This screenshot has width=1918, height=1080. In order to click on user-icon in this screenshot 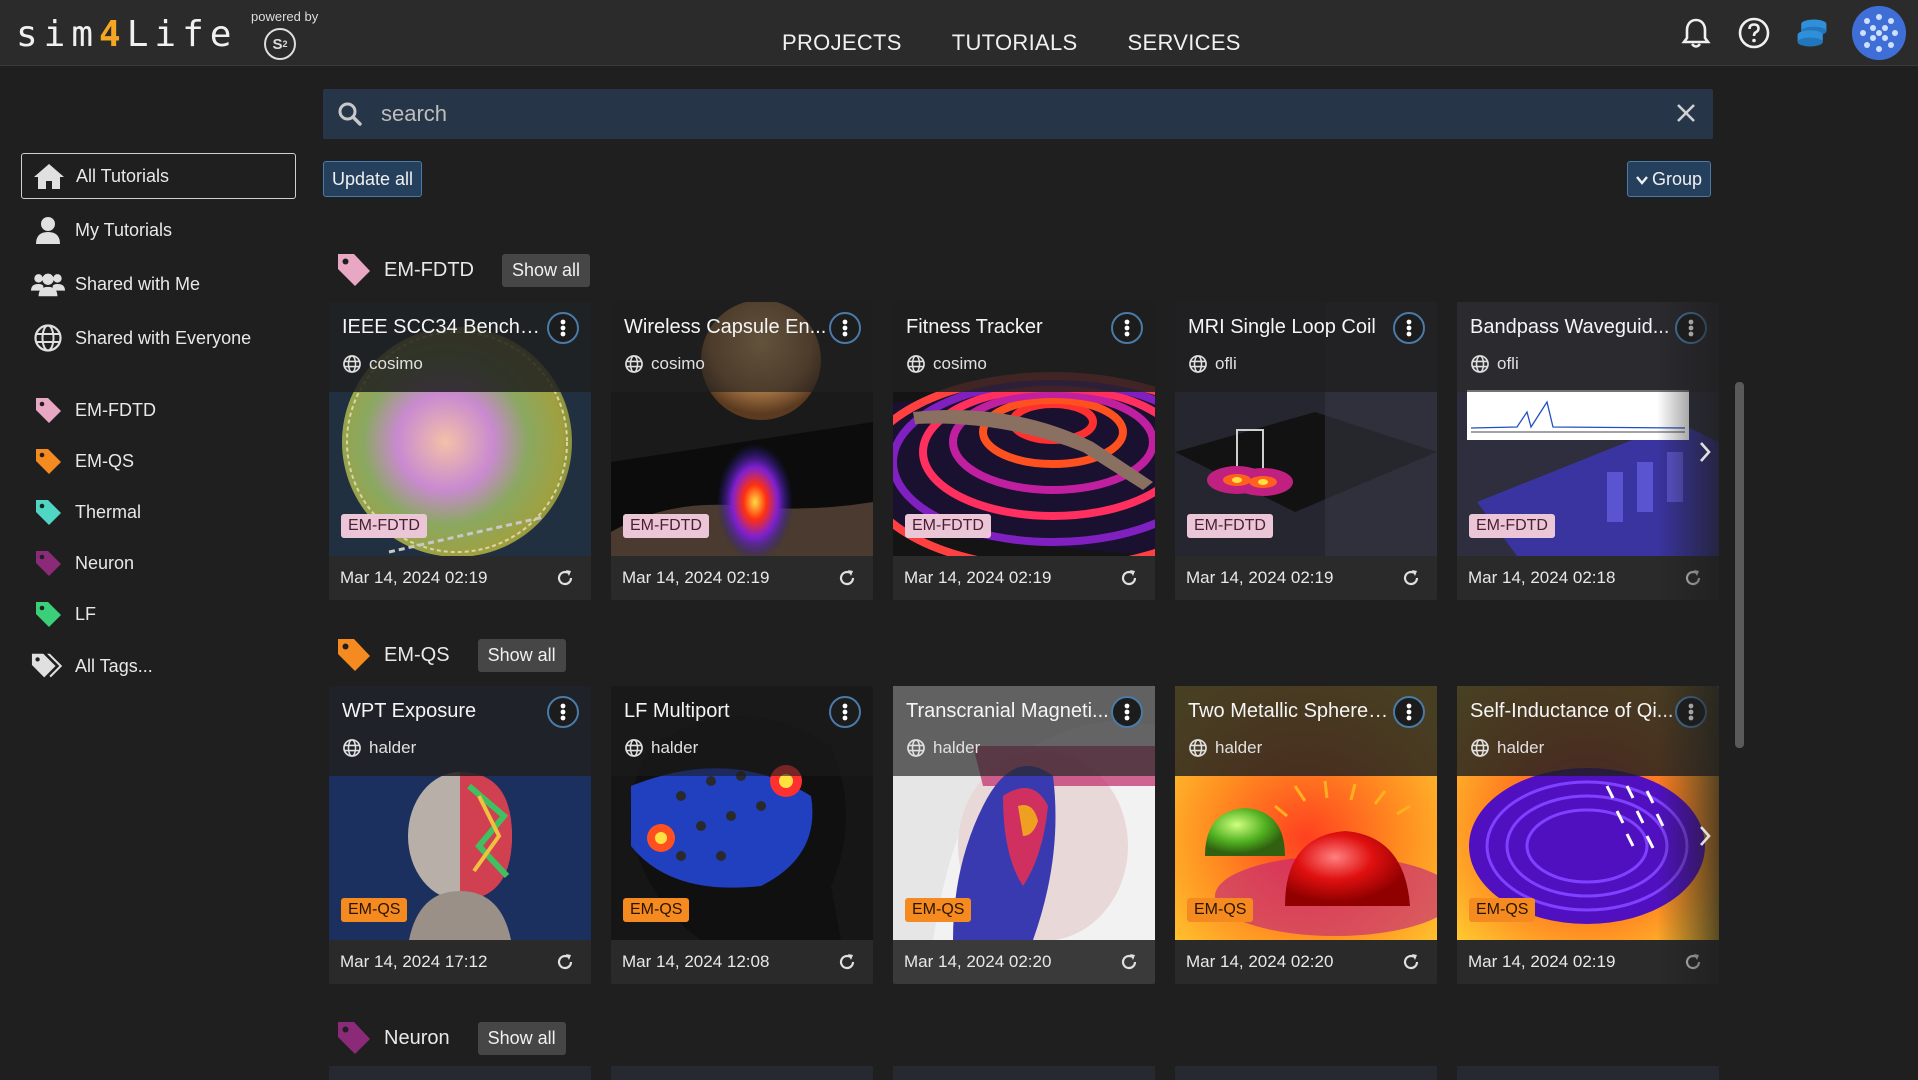, I will do `click(48, 230)`.